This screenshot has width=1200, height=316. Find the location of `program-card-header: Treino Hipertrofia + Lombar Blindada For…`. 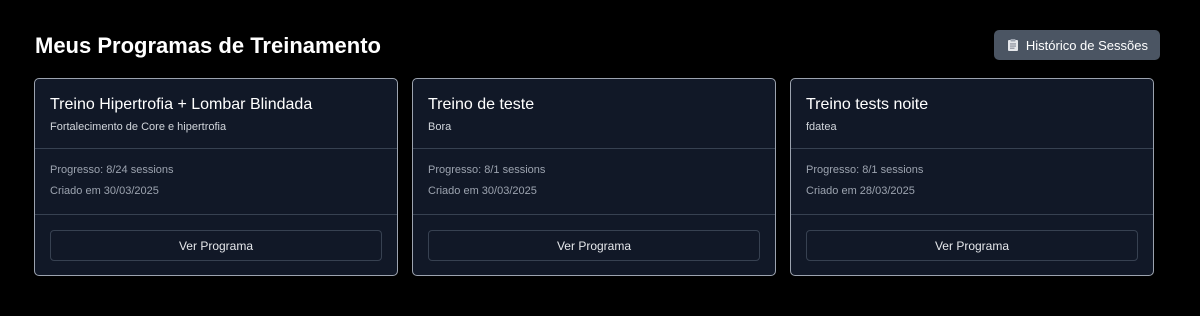

program-card-header: Treino Hipertrofia + Lombar Blindada For… is located at coordinates (216, 114).